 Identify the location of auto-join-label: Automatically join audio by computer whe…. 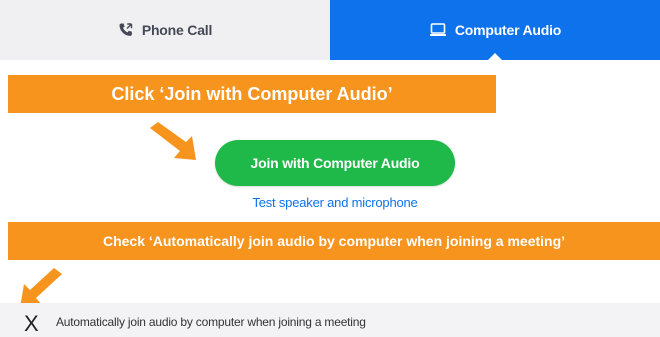
(211, 322).